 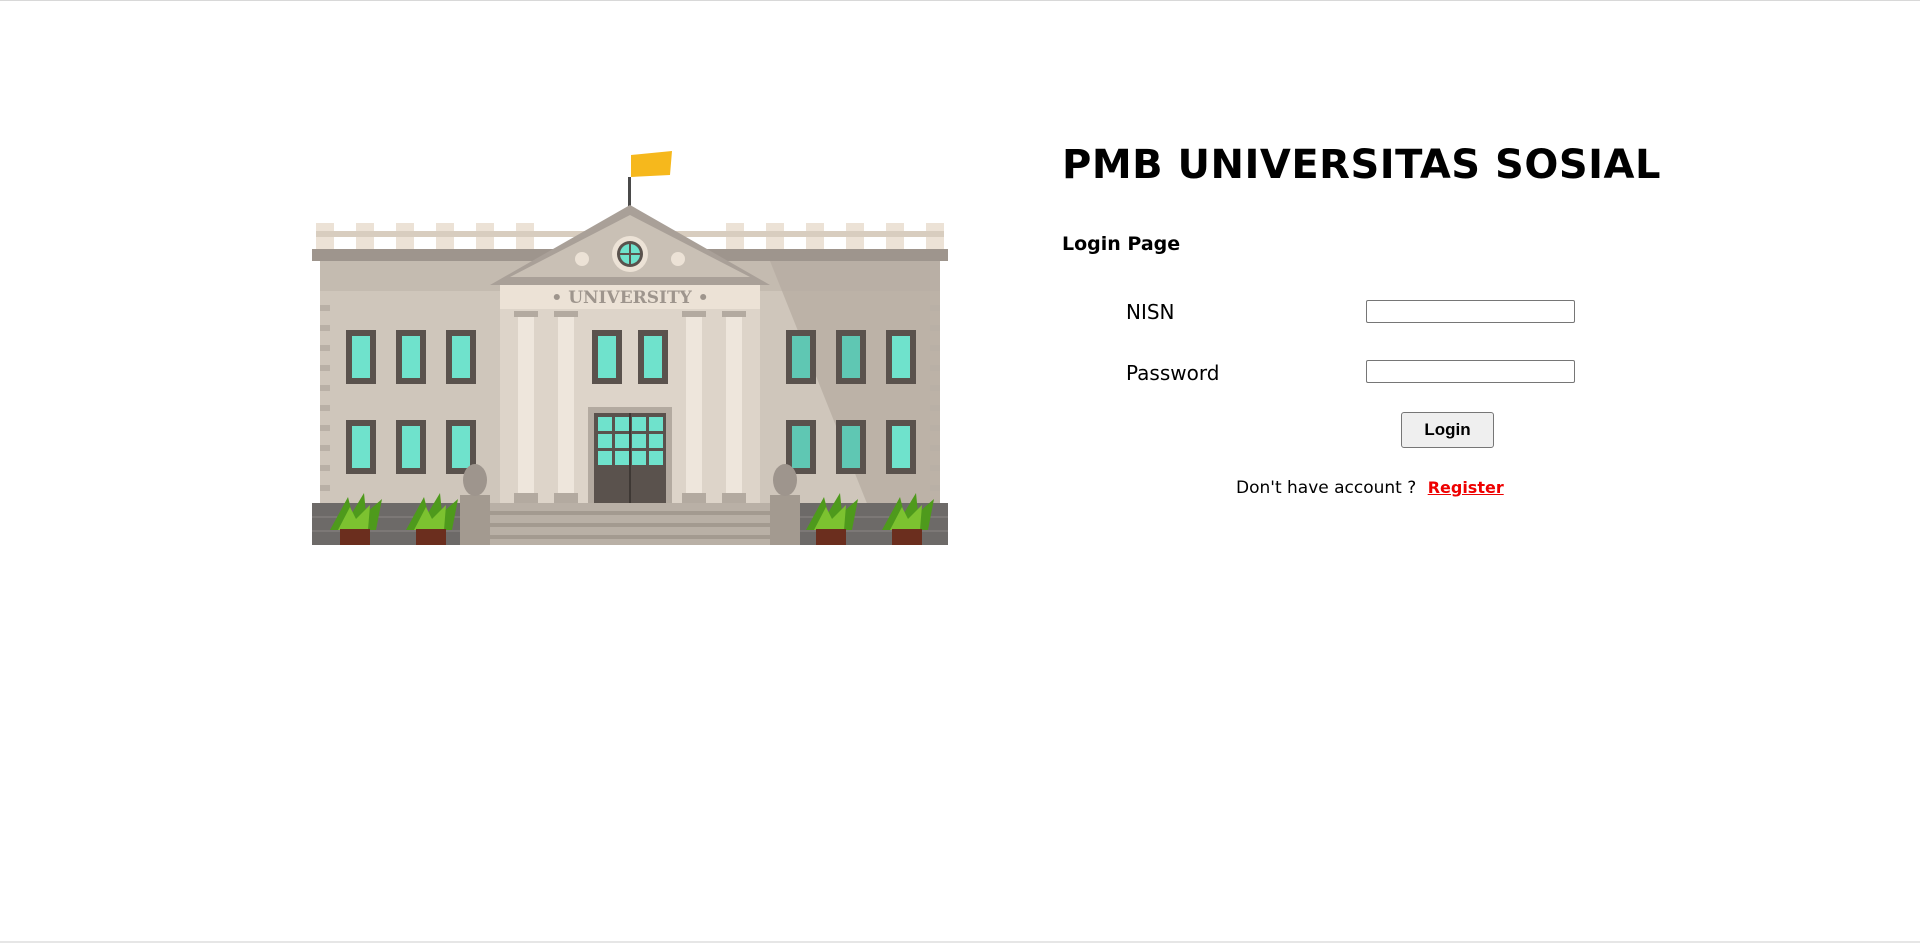 I want to click on password-label: Password, so click(x=1173, y=373).